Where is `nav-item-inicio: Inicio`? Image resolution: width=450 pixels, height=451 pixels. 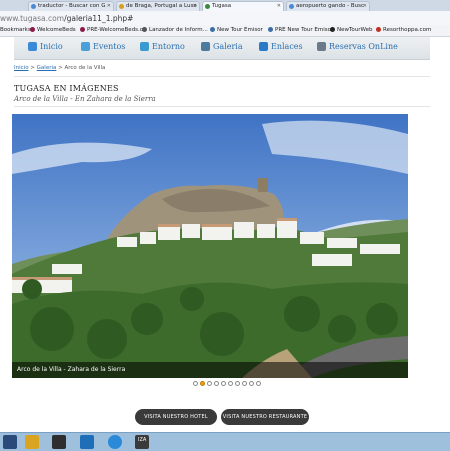 nav-item-inicio: Inicio is located at coordinates (45, 46).